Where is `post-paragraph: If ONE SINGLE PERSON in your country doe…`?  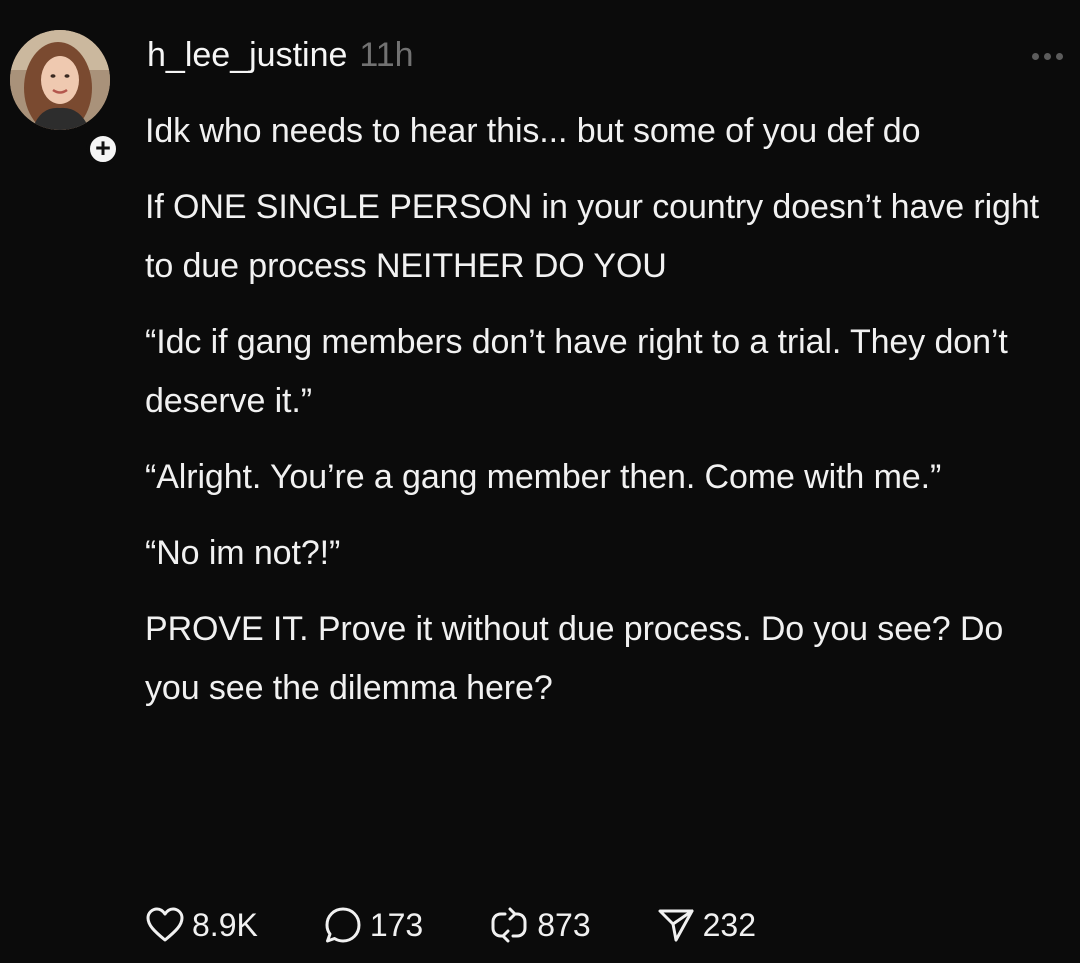
post-paragraph: If ONE SINGLE PERSON in your country doe… is located at coordinates (592, 236).